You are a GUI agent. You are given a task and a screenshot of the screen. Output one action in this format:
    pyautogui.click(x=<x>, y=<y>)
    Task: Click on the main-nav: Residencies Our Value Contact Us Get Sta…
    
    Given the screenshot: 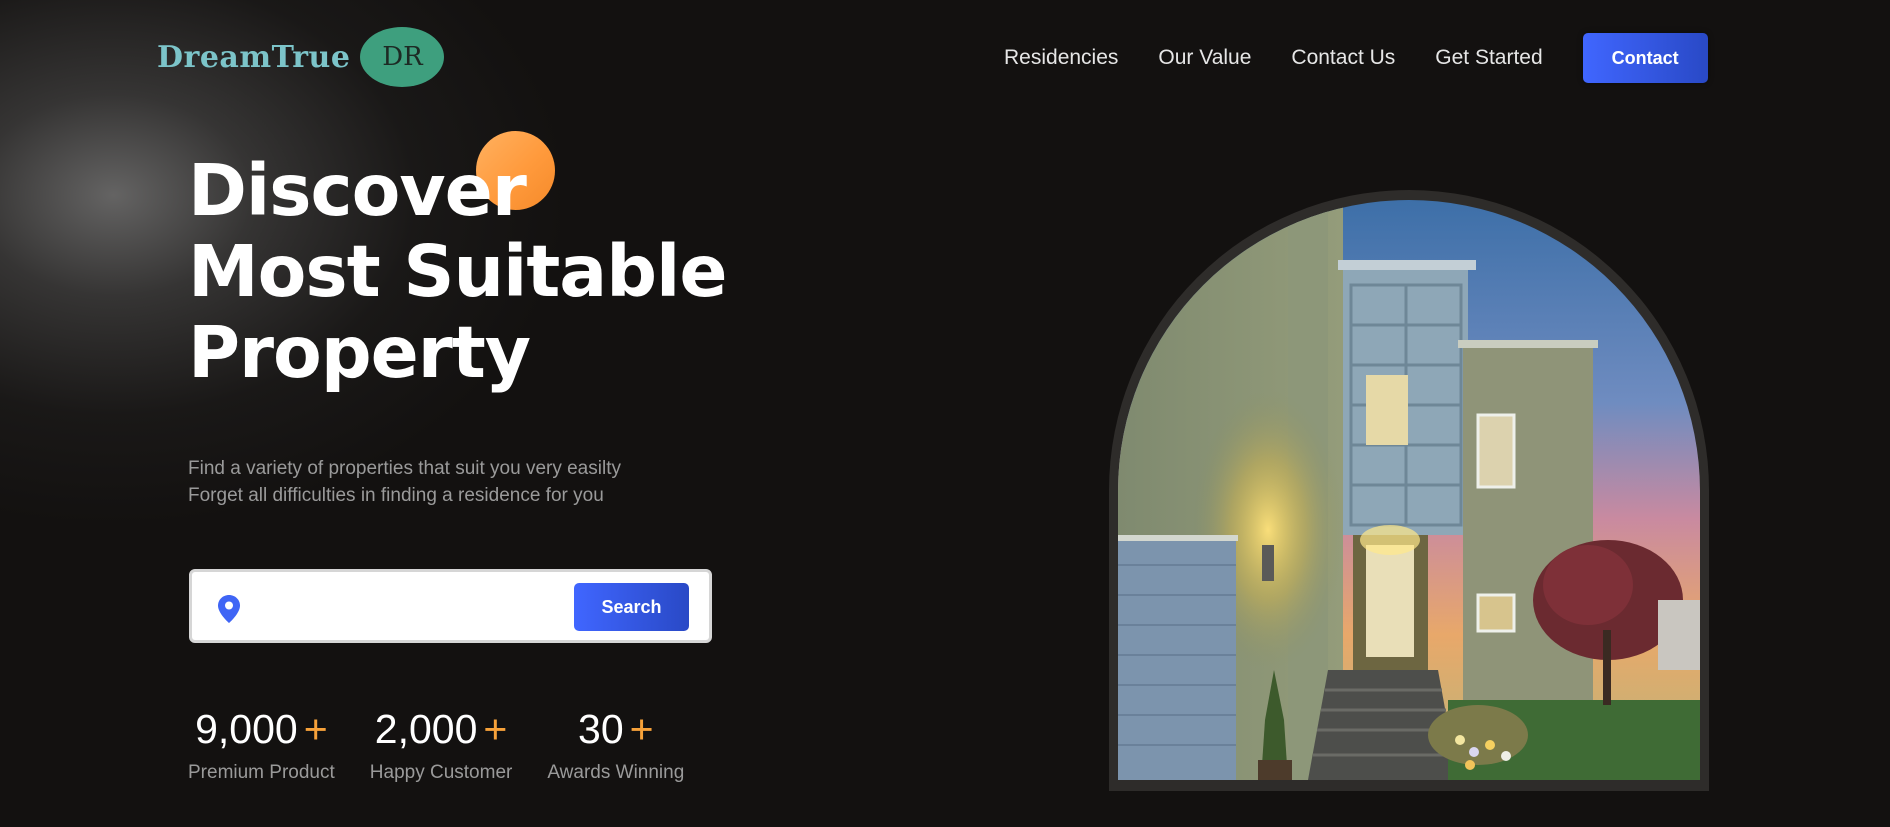 What is the action you would take?
    pyautogui.click(x=1356, y=58)
    